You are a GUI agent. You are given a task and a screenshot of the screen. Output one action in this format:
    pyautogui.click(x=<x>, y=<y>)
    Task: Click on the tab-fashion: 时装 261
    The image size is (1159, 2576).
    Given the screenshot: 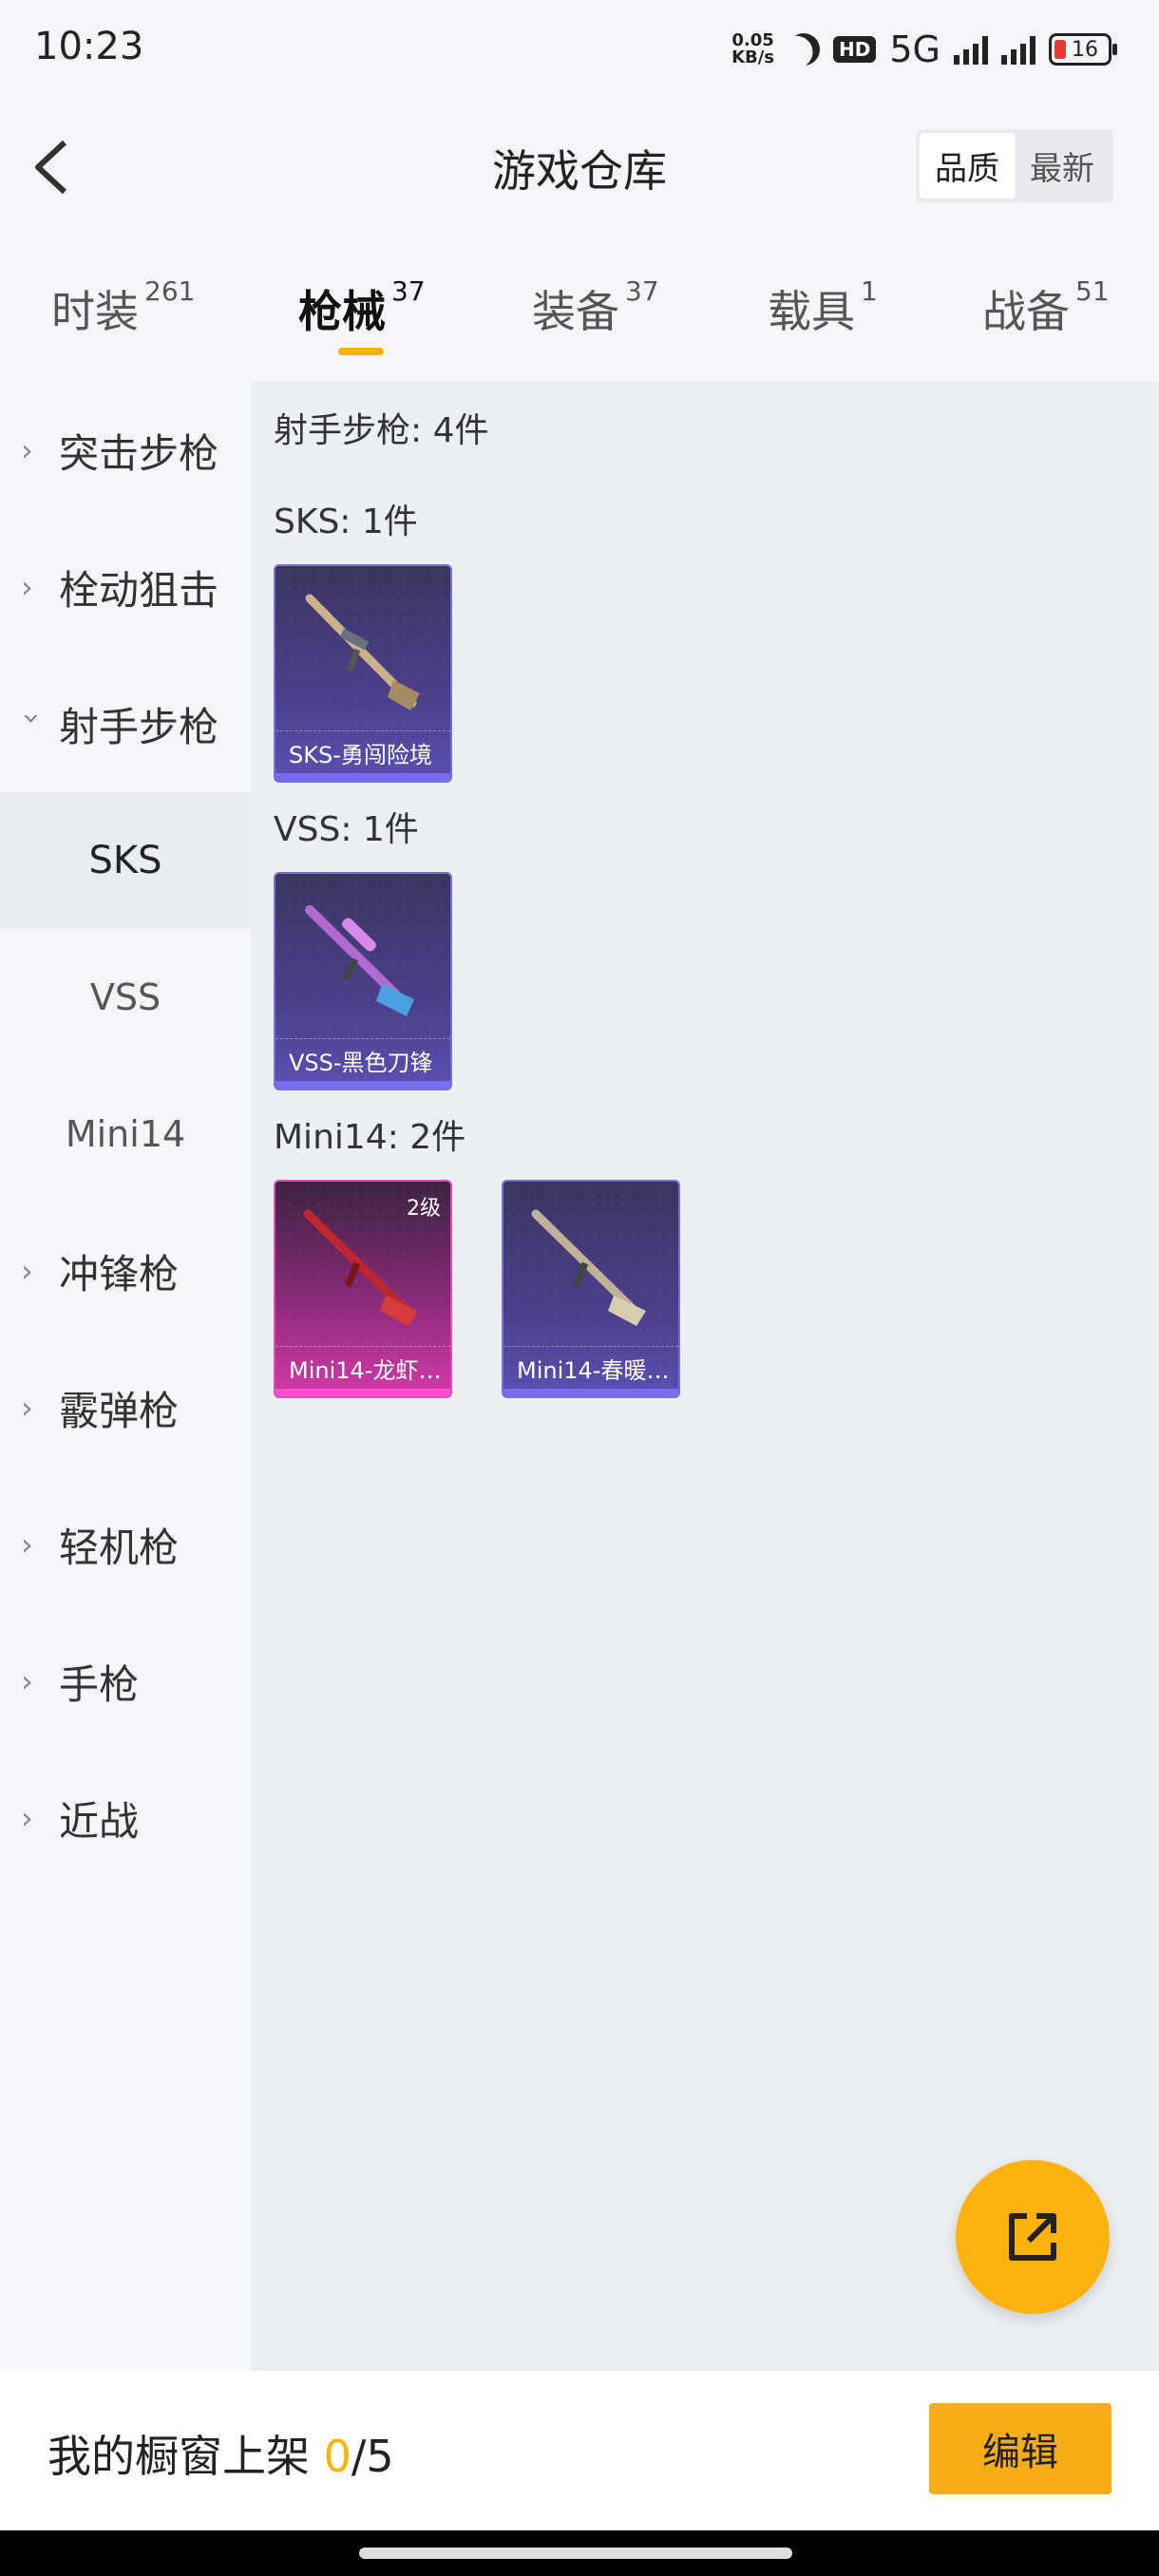 What is the action you would take?
    pyautogui.click(x=123, y=307)
    